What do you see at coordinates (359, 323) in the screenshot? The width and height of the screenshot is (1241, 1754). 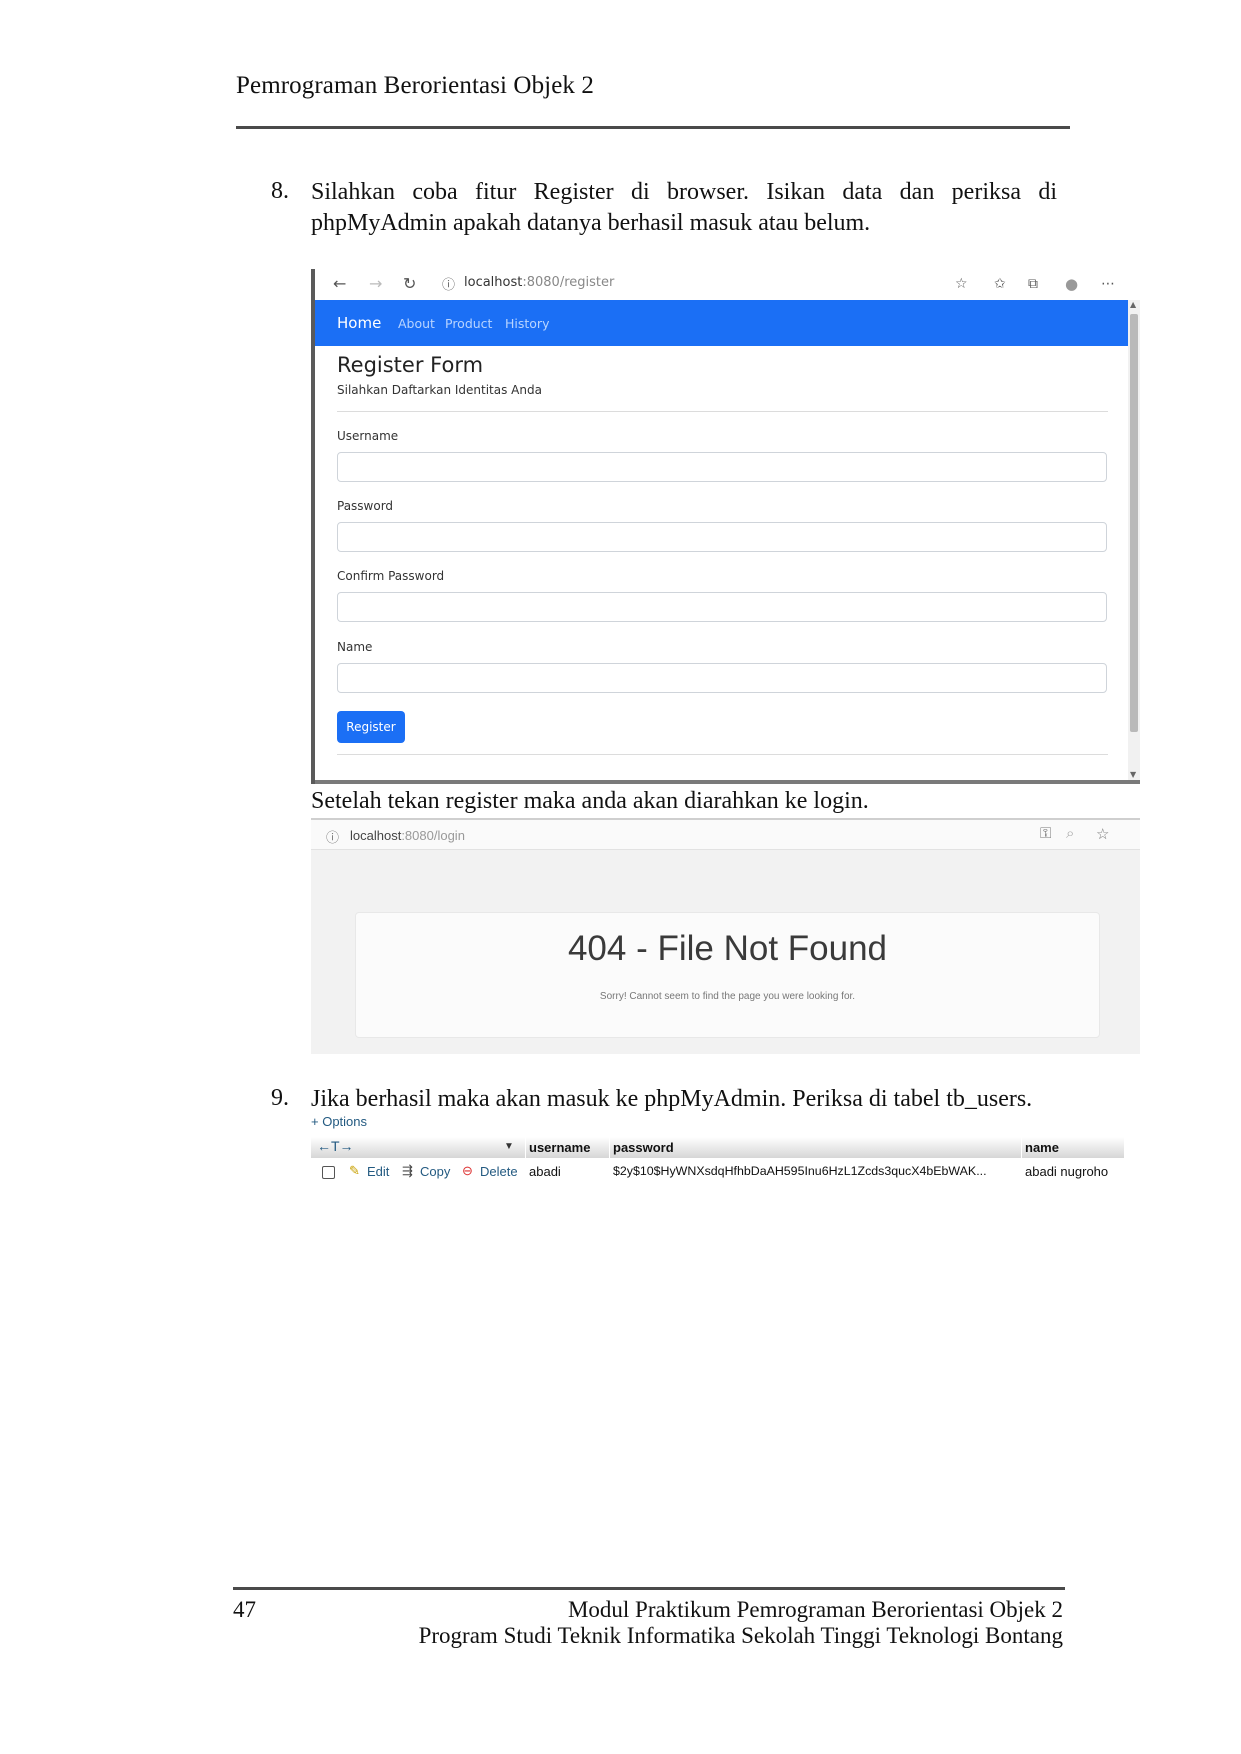 I see `nav-home-link: Home` at bounding box center [359, 323].